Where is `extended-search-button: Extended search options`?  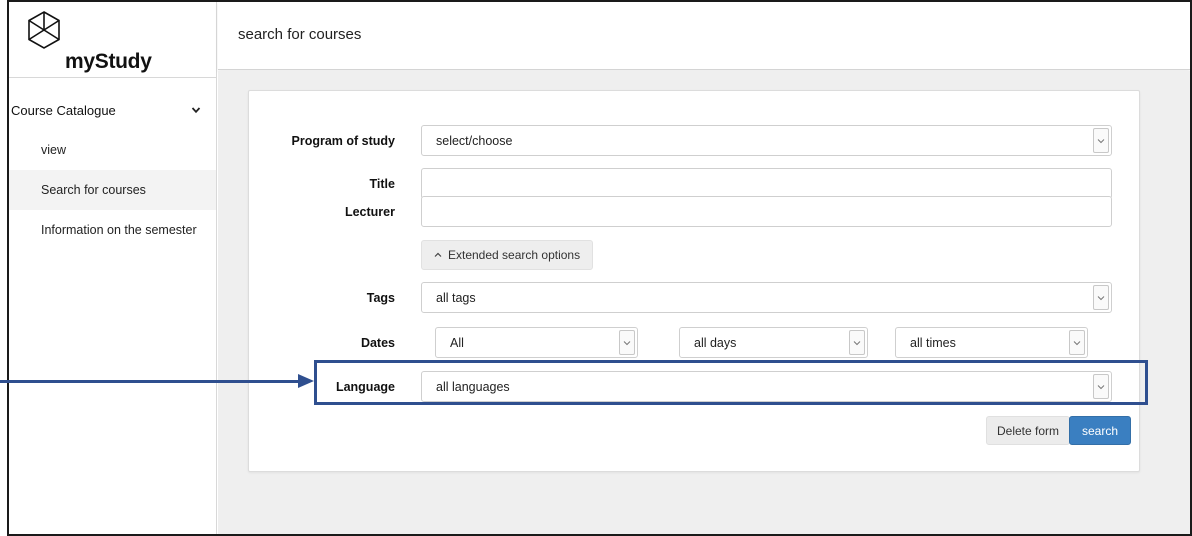
extended-search-button: Extended search options is located at coordinates (507, 255).